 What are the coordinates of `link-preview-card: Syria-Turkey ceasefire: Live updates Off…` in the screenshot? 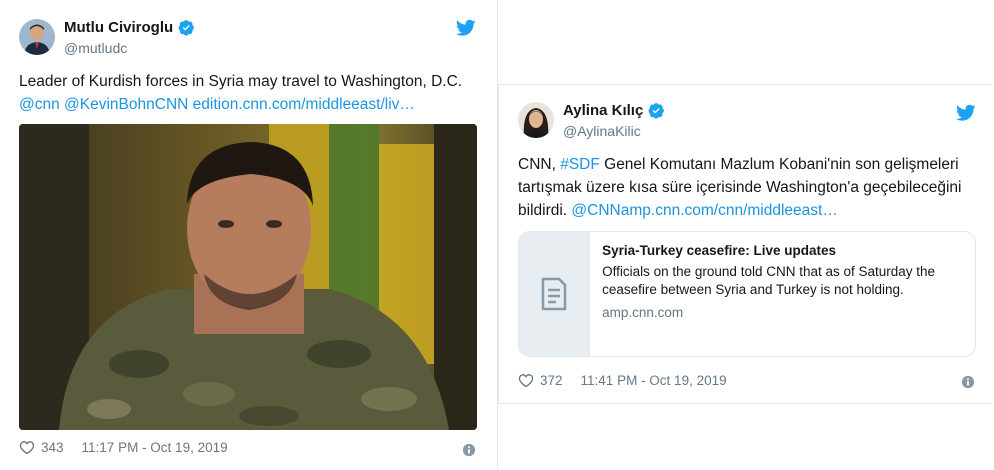 It's located at (747, 294).